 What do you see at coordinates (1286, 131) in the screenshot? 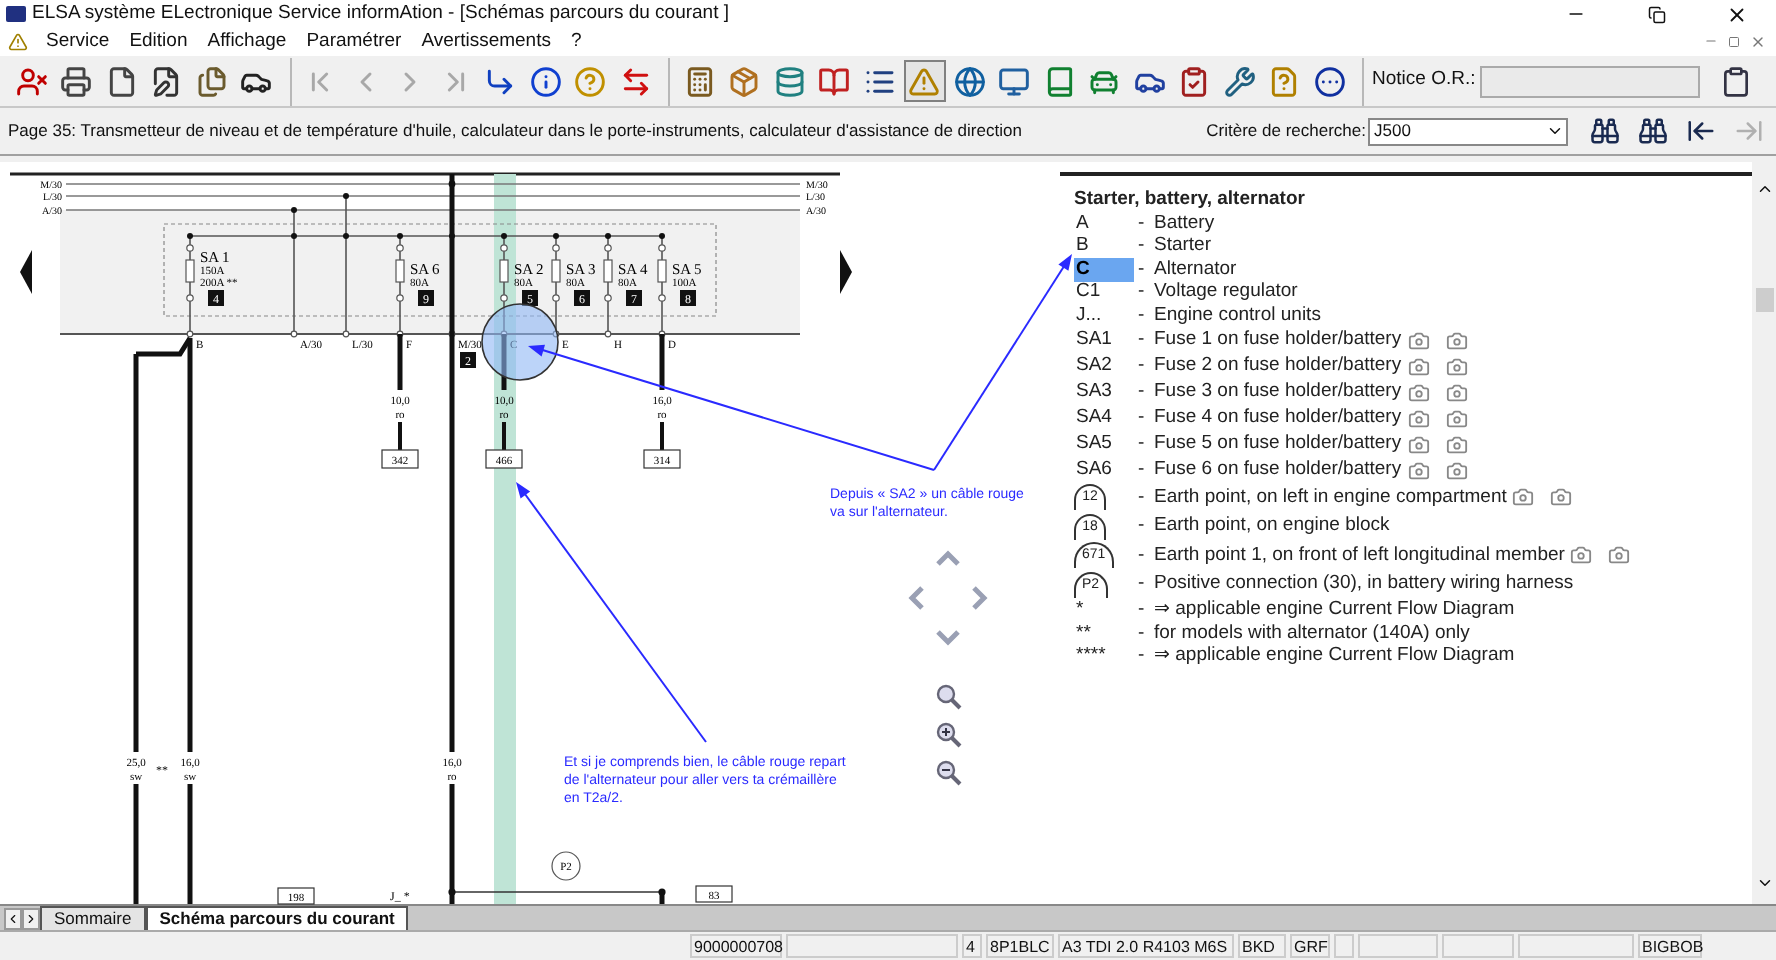
I see `search-label: Critère de recherche:` at bounding box center [1286, 131].